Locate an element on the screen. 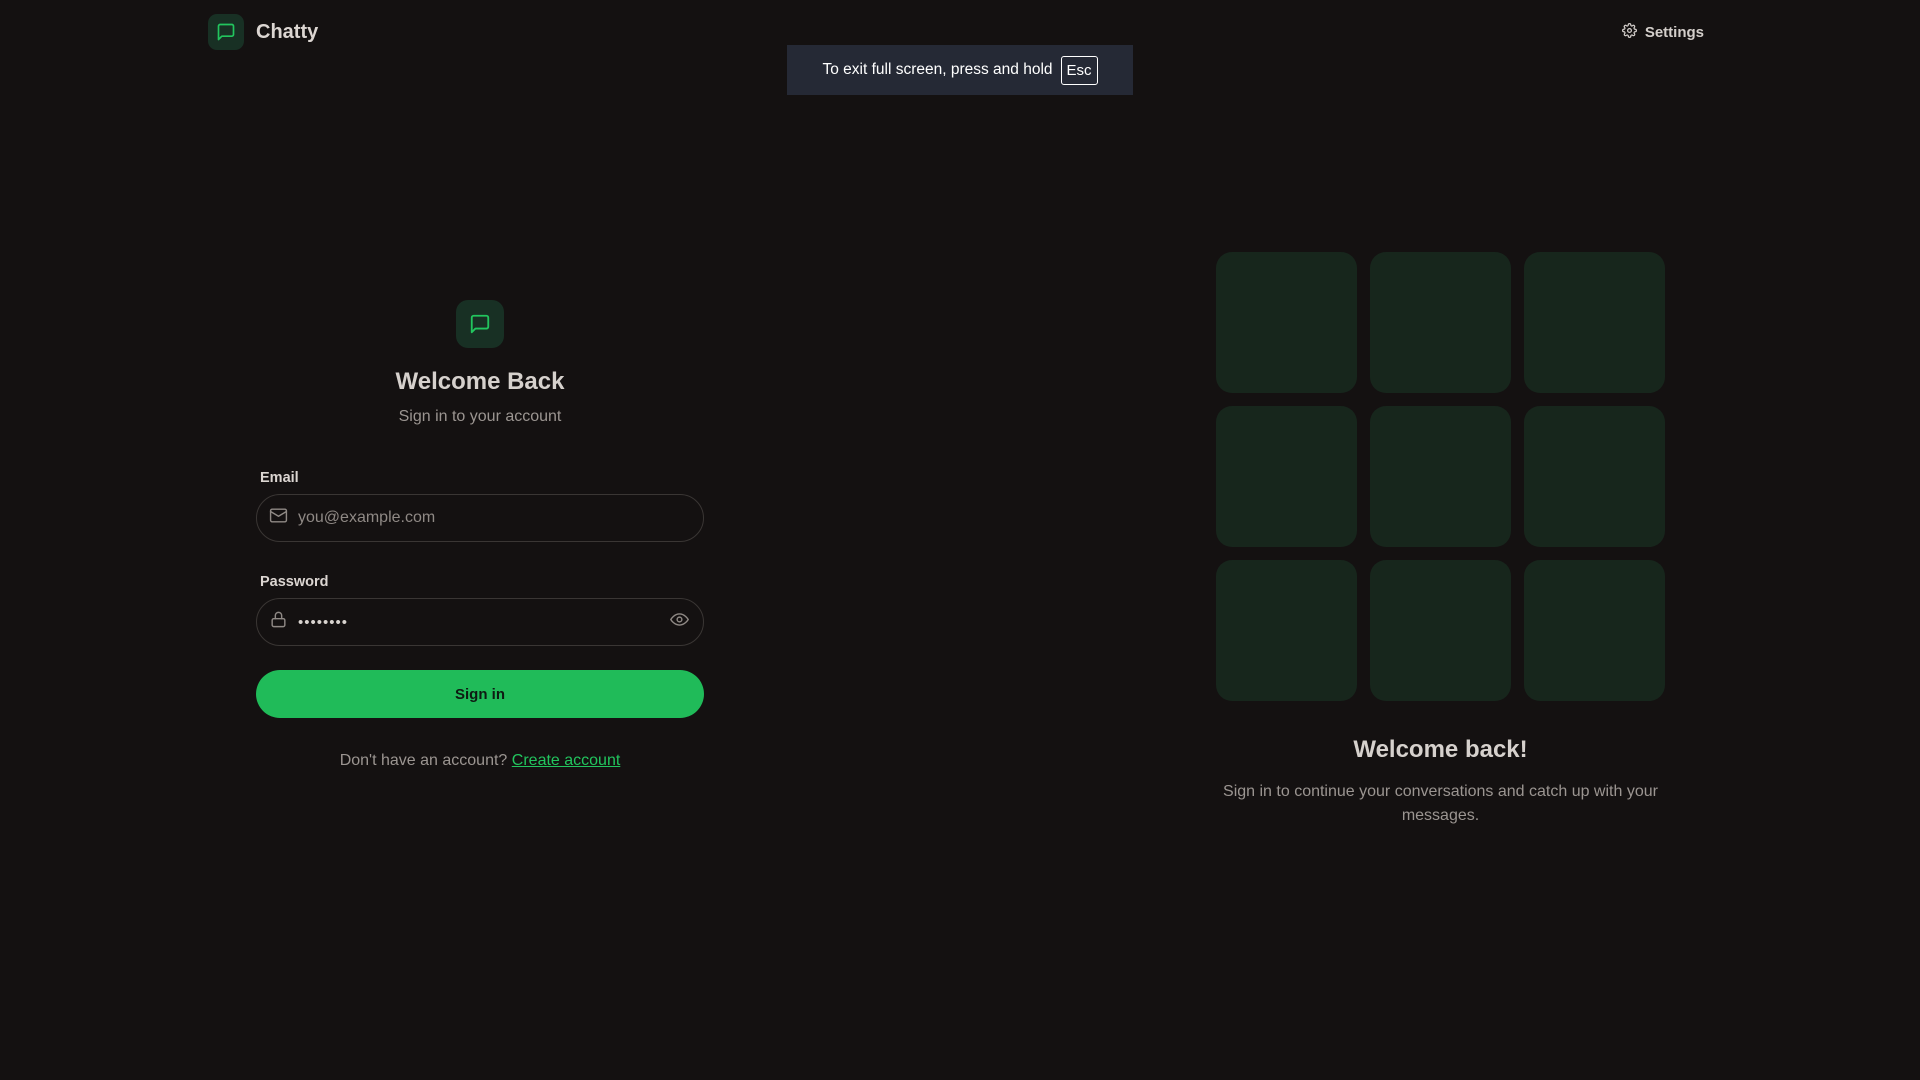 Image resolution: width=1920 pixels, height=1080 pixels. page-subtitle: Sign in to your account is located at coordinates (480, 416).